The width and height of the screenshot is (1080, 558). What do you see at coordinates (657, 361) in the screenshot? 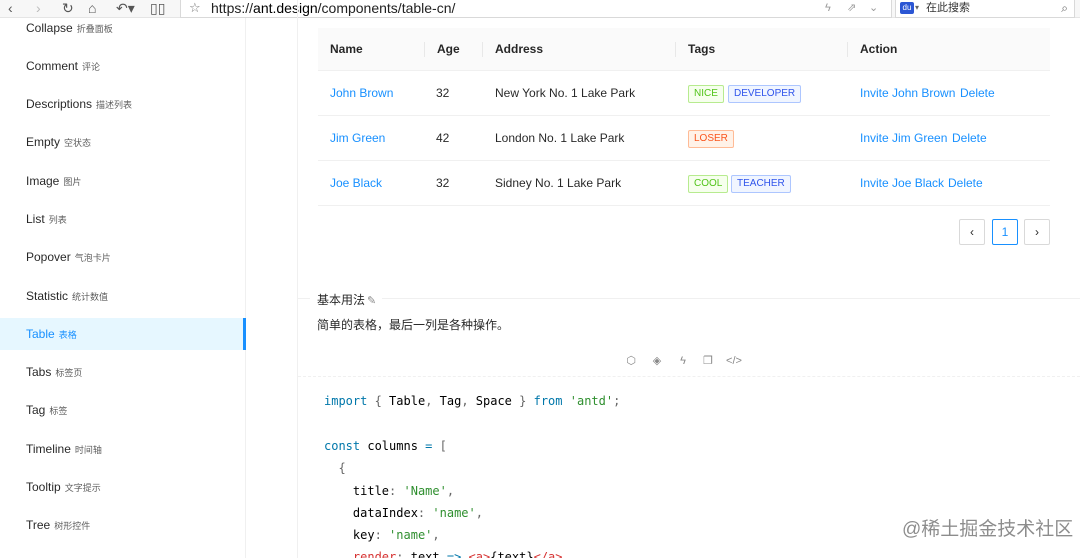
I see `codepen-icon: ◈` at bounding box center [657, 361].